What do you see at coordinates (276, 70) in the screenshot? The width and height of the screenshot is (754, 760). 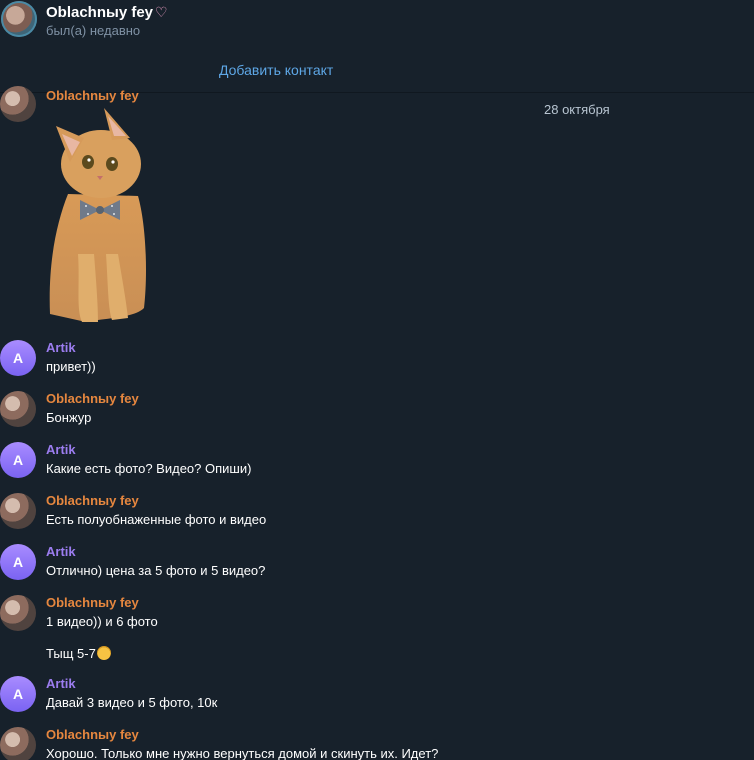 I see `add-contact-button: Добавить контакт` at bounding box center [276, 70].